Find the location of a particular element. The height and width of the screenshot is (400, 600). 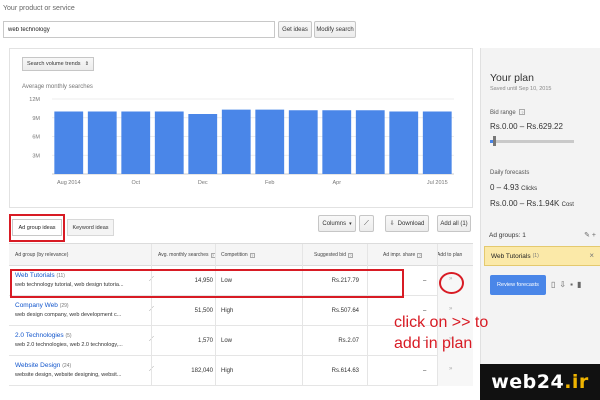

chevron-down-icon: ▾ is located at coordinates (350, 223).